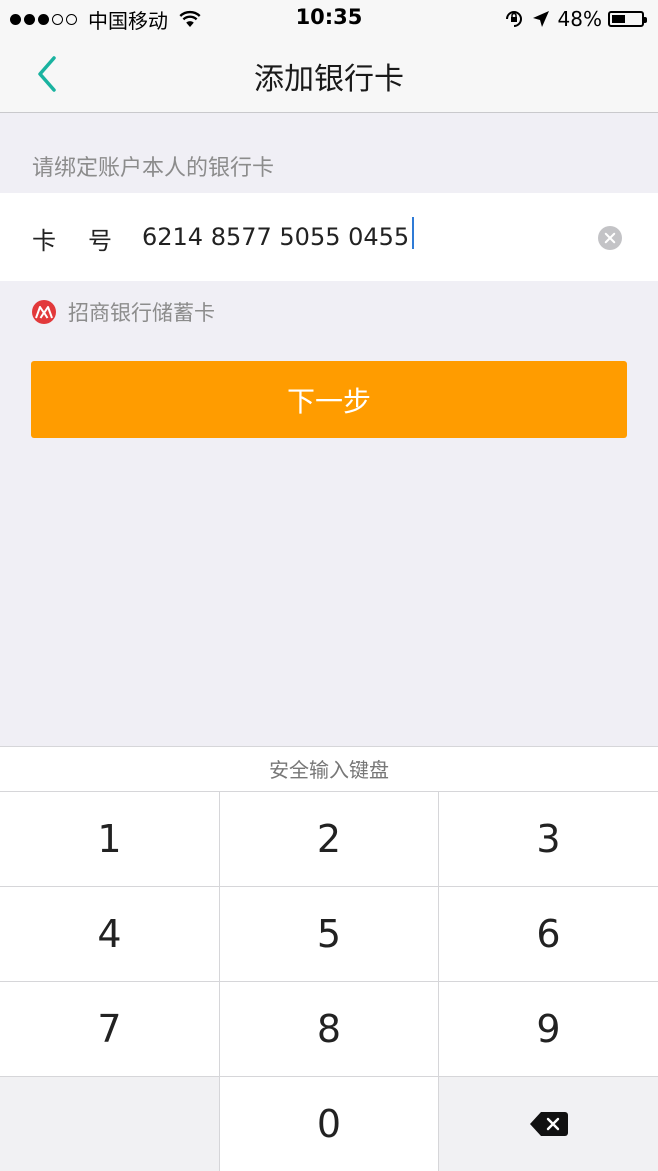  I want to click on keyboard-title: 安全输入键盘, so click(329, 769).